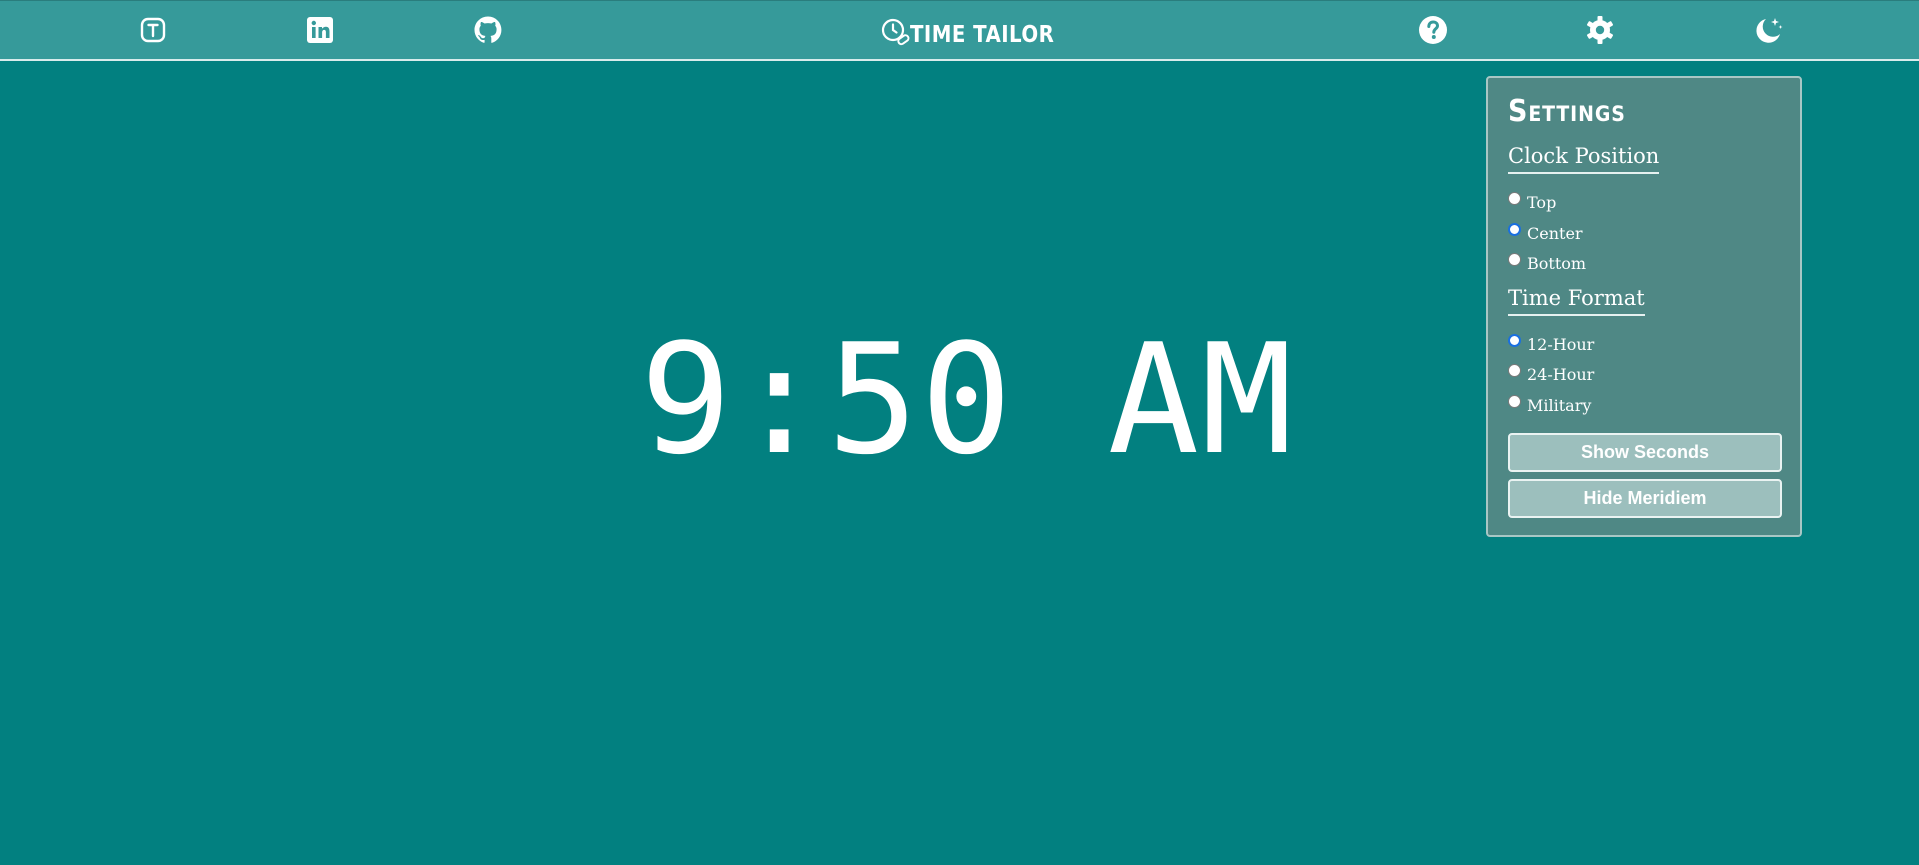  Describe the element at coordinates (982, 35) in the screenshot. I see `app-title: TIME TAILOR` at that location.